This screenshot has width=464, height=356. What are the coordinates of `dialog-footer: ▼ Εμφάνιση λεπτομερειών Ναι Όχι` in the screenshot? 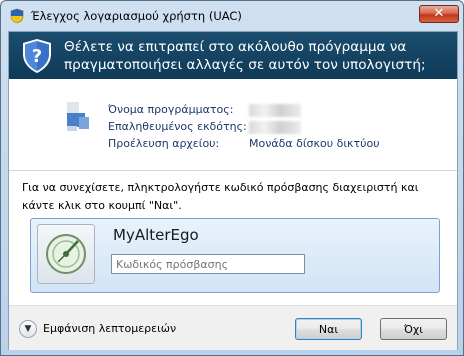 It's located at (233, 327).